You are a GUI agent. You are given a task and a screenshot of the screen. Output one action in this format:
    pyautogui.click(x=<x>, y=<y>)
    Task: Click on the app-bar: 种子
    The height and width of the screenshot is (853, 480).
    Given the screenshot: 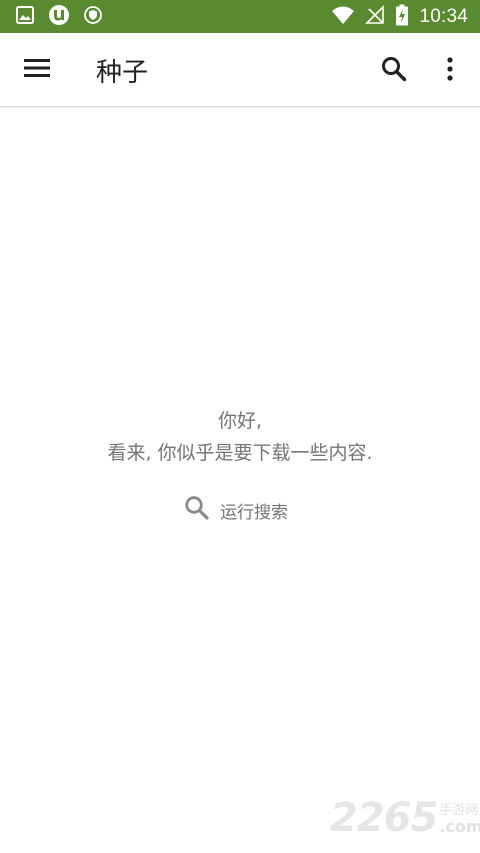 What is the action you would take?
    pyautogui.click(x=240, y=70)
    